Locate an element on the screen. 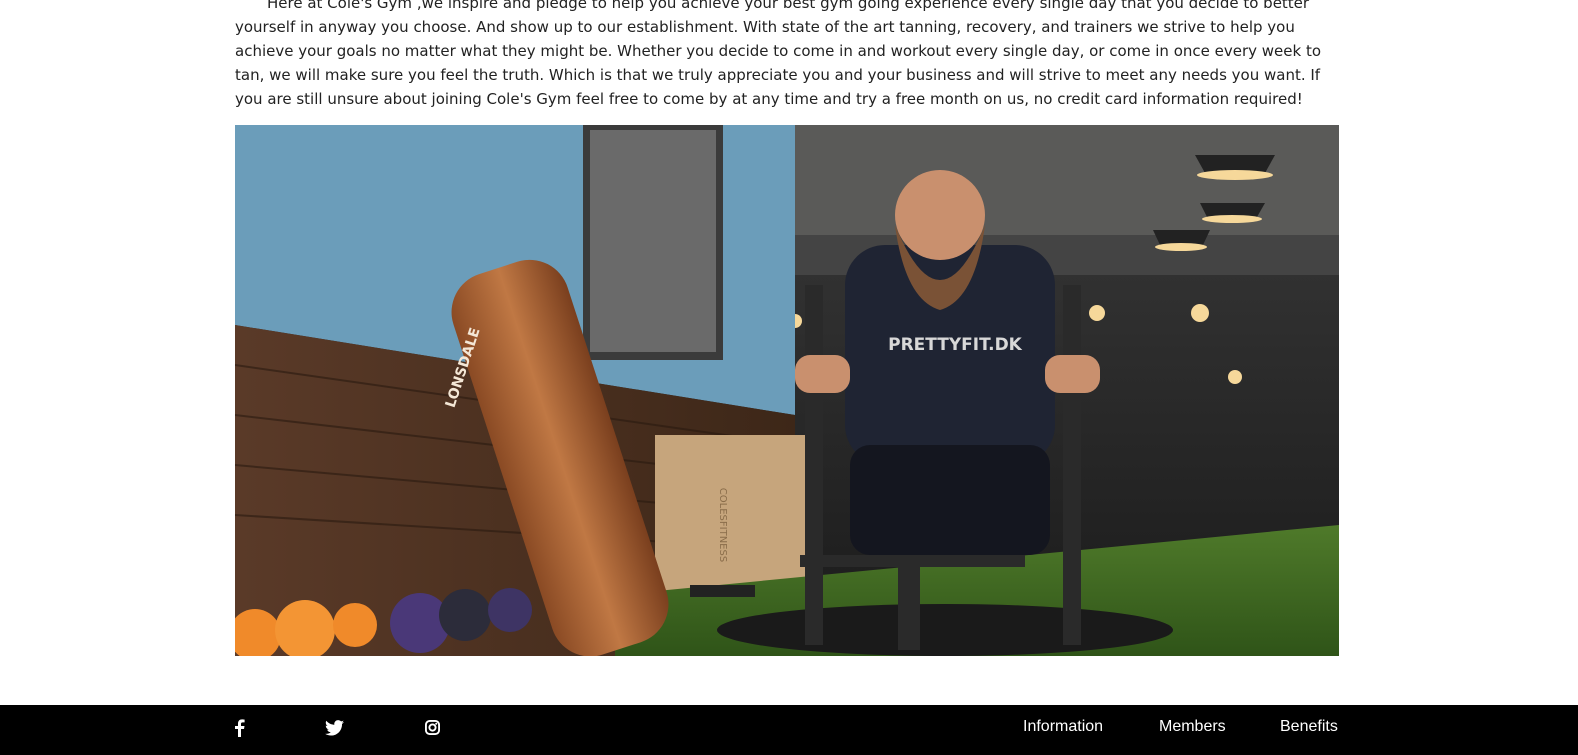 This screenshot has height=755, width=1578. instagram-icon is located at coordinates (432, 727).